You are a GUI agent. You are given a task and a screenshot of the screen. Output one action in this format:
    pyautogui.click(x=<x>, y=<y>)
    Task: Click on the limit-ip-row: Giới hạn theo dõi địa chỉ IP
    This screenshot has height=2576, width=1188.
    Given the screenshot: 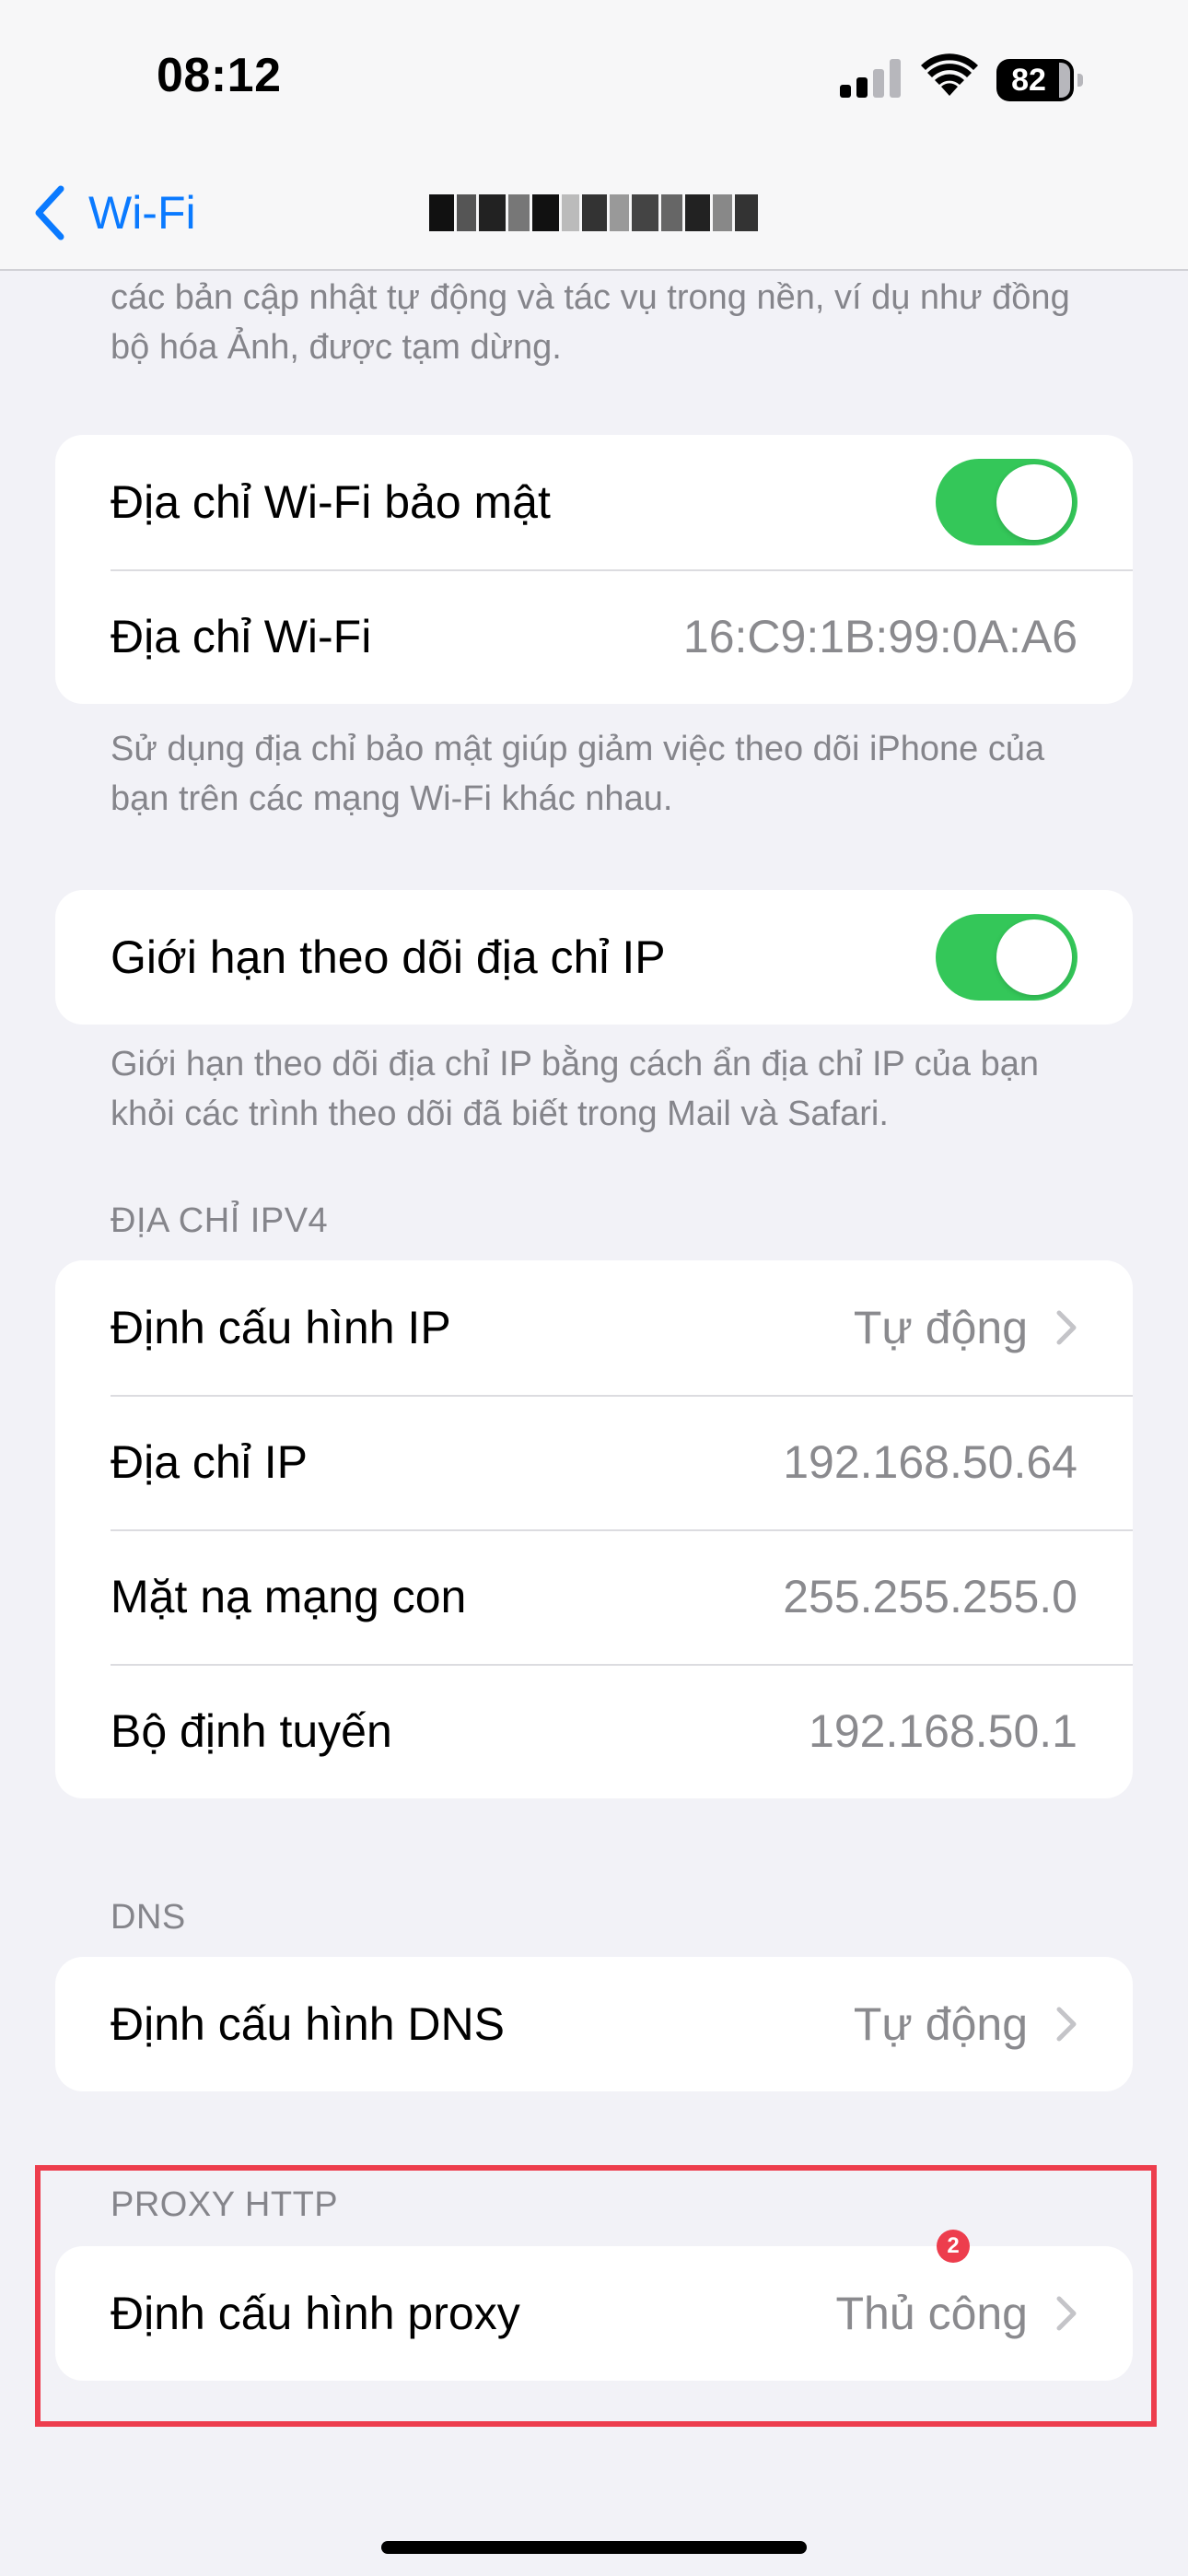 What is the action you would take?
    pyautogui.click(x=594, y=957)
    